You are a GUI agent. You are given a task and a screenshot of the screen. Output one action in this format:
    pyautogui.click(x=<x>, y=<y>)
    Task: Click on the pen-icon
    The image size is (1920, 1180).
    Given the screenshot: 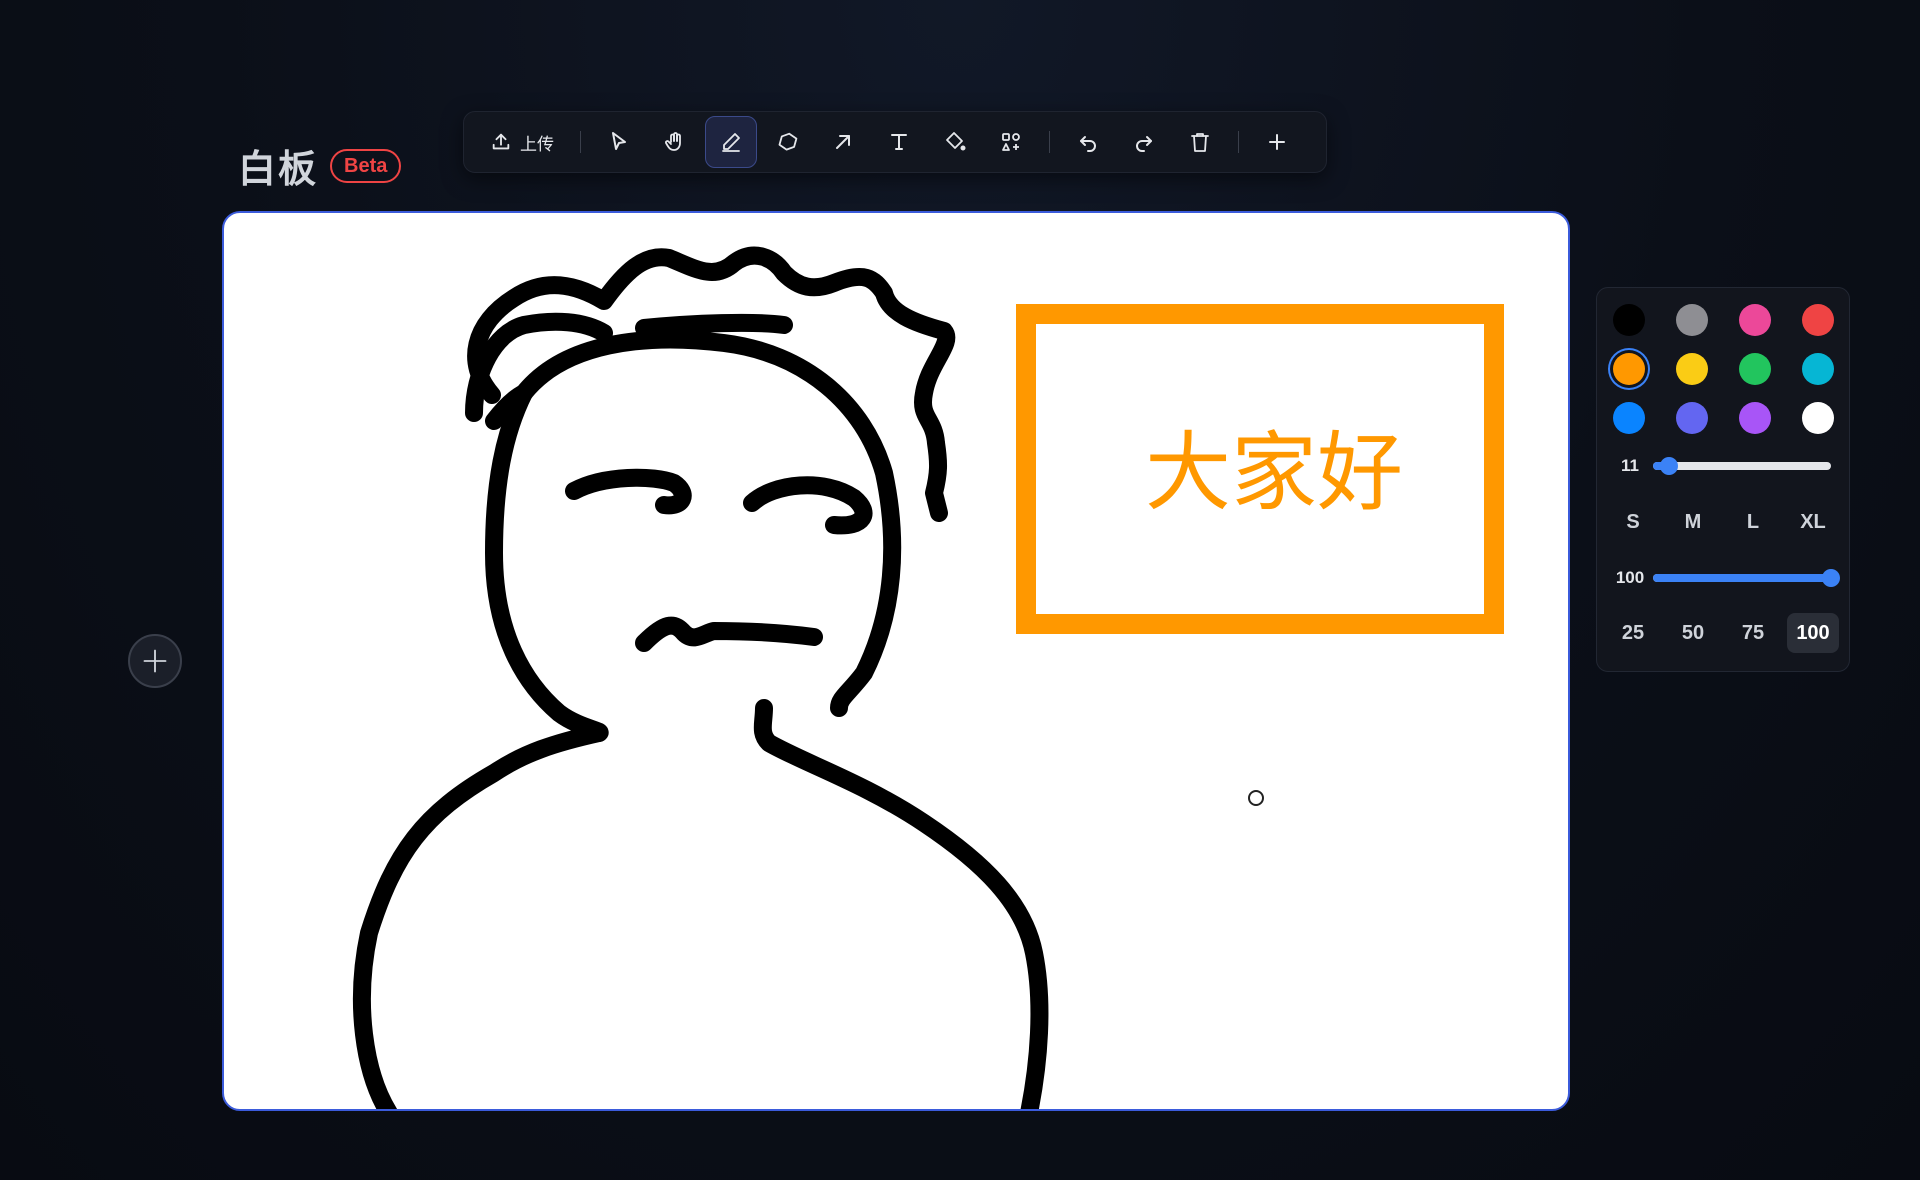 What is the action you would take?
    pyautogui.click(x=731, y=142)
    